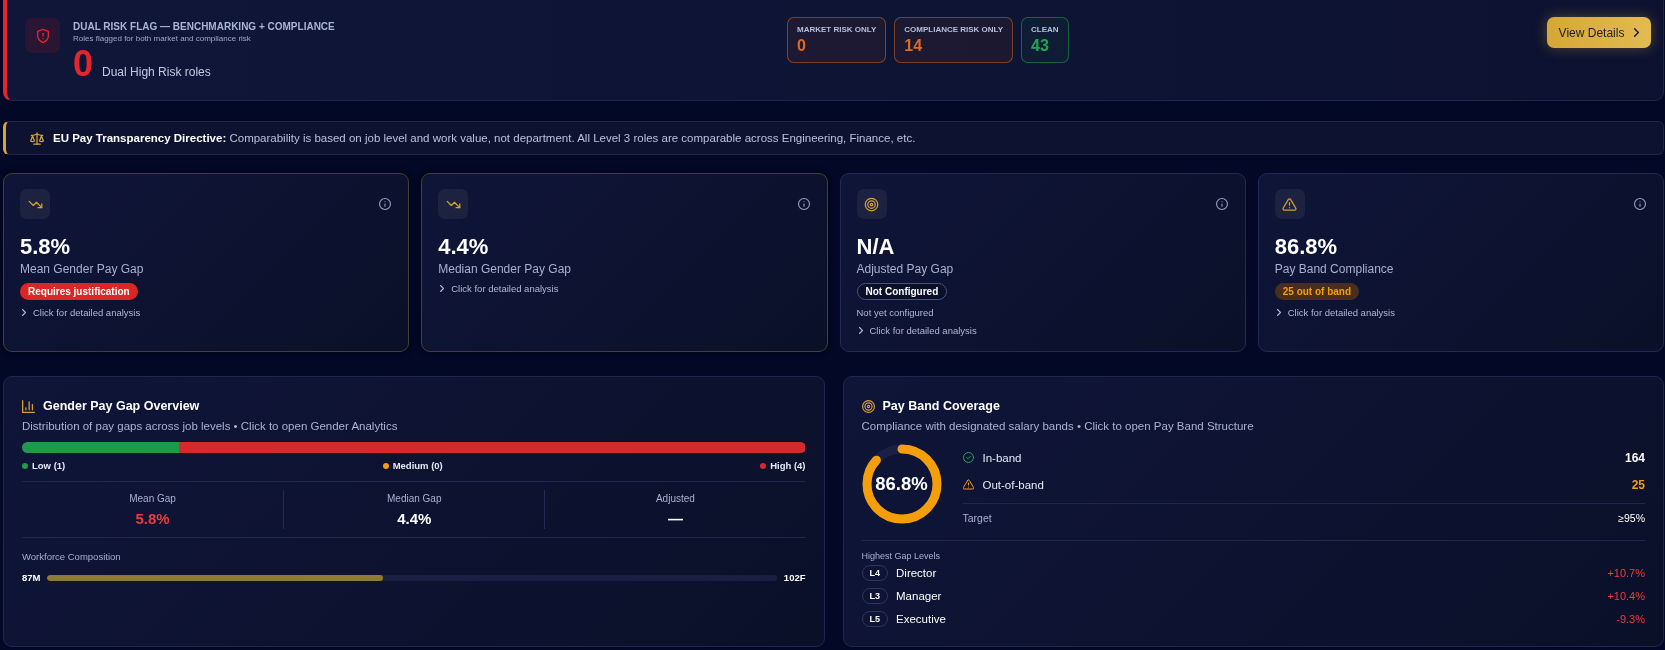  I want to click on panel-title: Pay Band Coverage, so click(941, 406).